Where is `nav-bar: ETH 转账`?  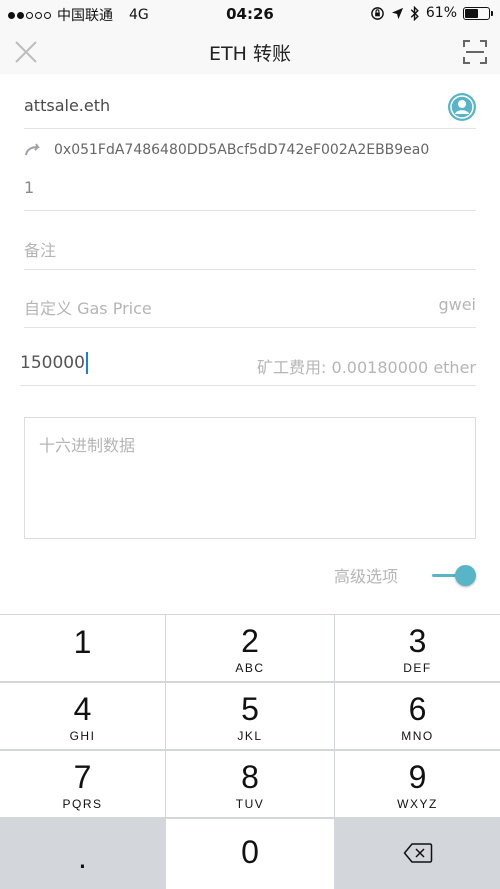 nav-bar: ETH 转账 is located at coordinates (250, 51).